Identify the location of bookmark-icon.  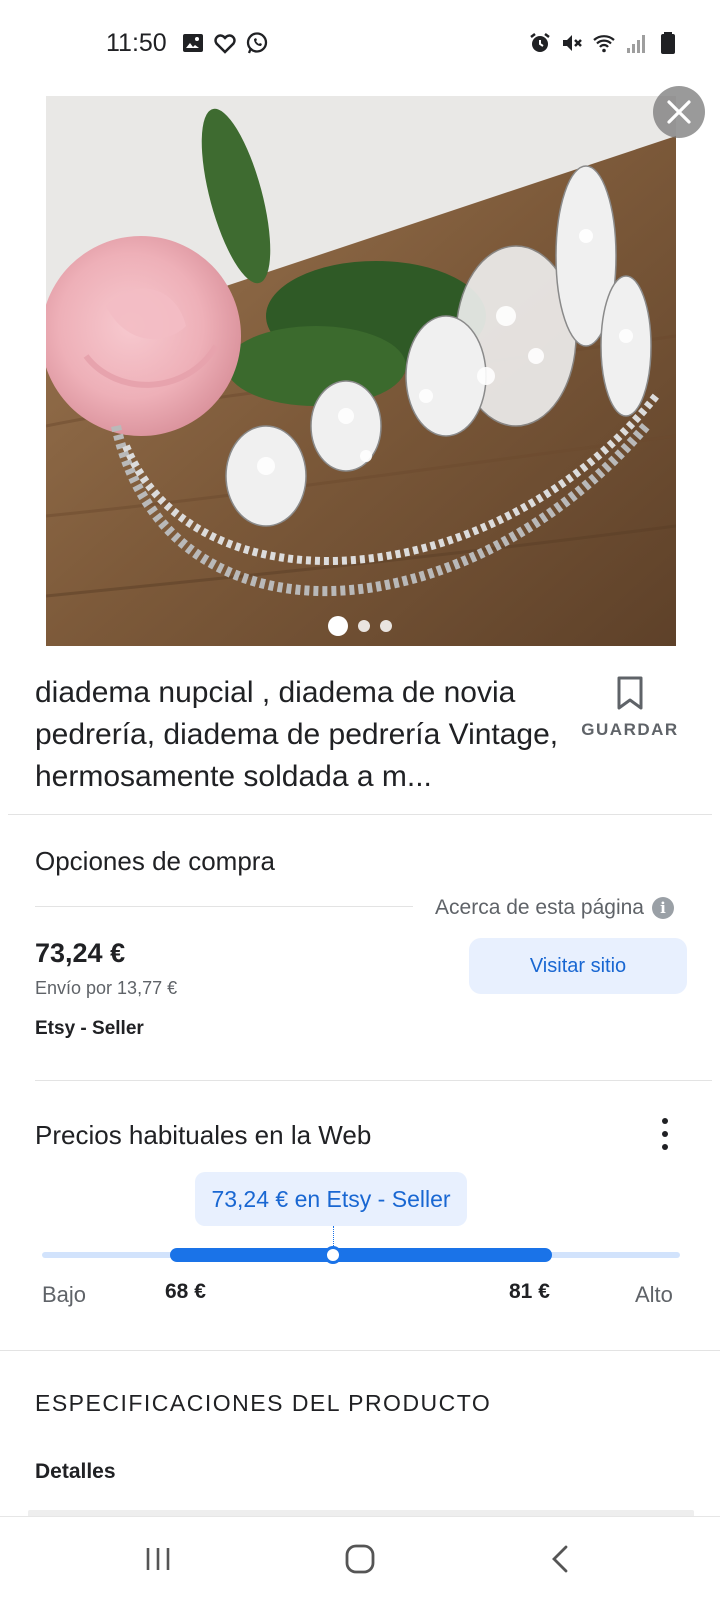
(630, 693).